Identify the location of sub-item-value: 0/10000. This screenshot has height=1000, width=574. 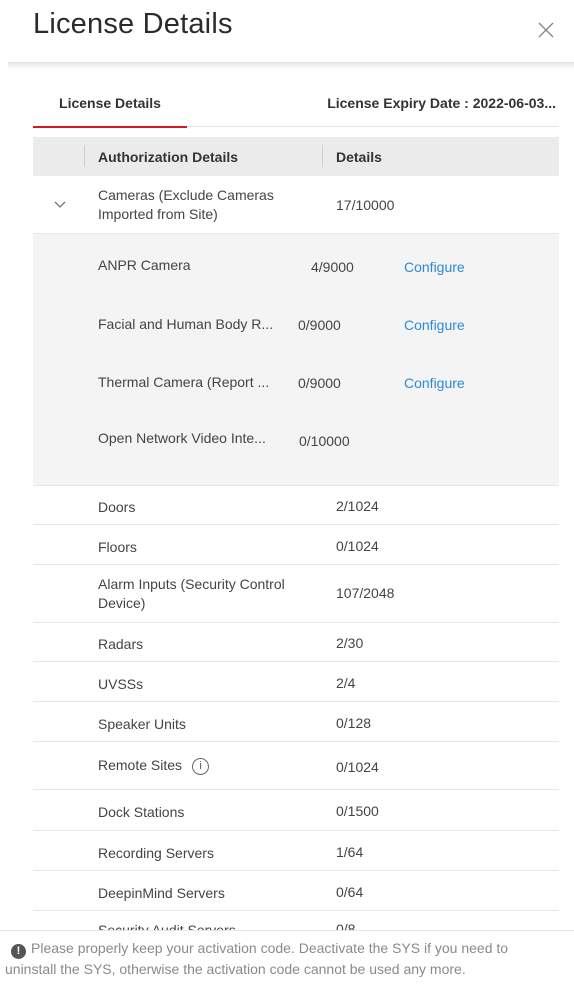
(324, 441).